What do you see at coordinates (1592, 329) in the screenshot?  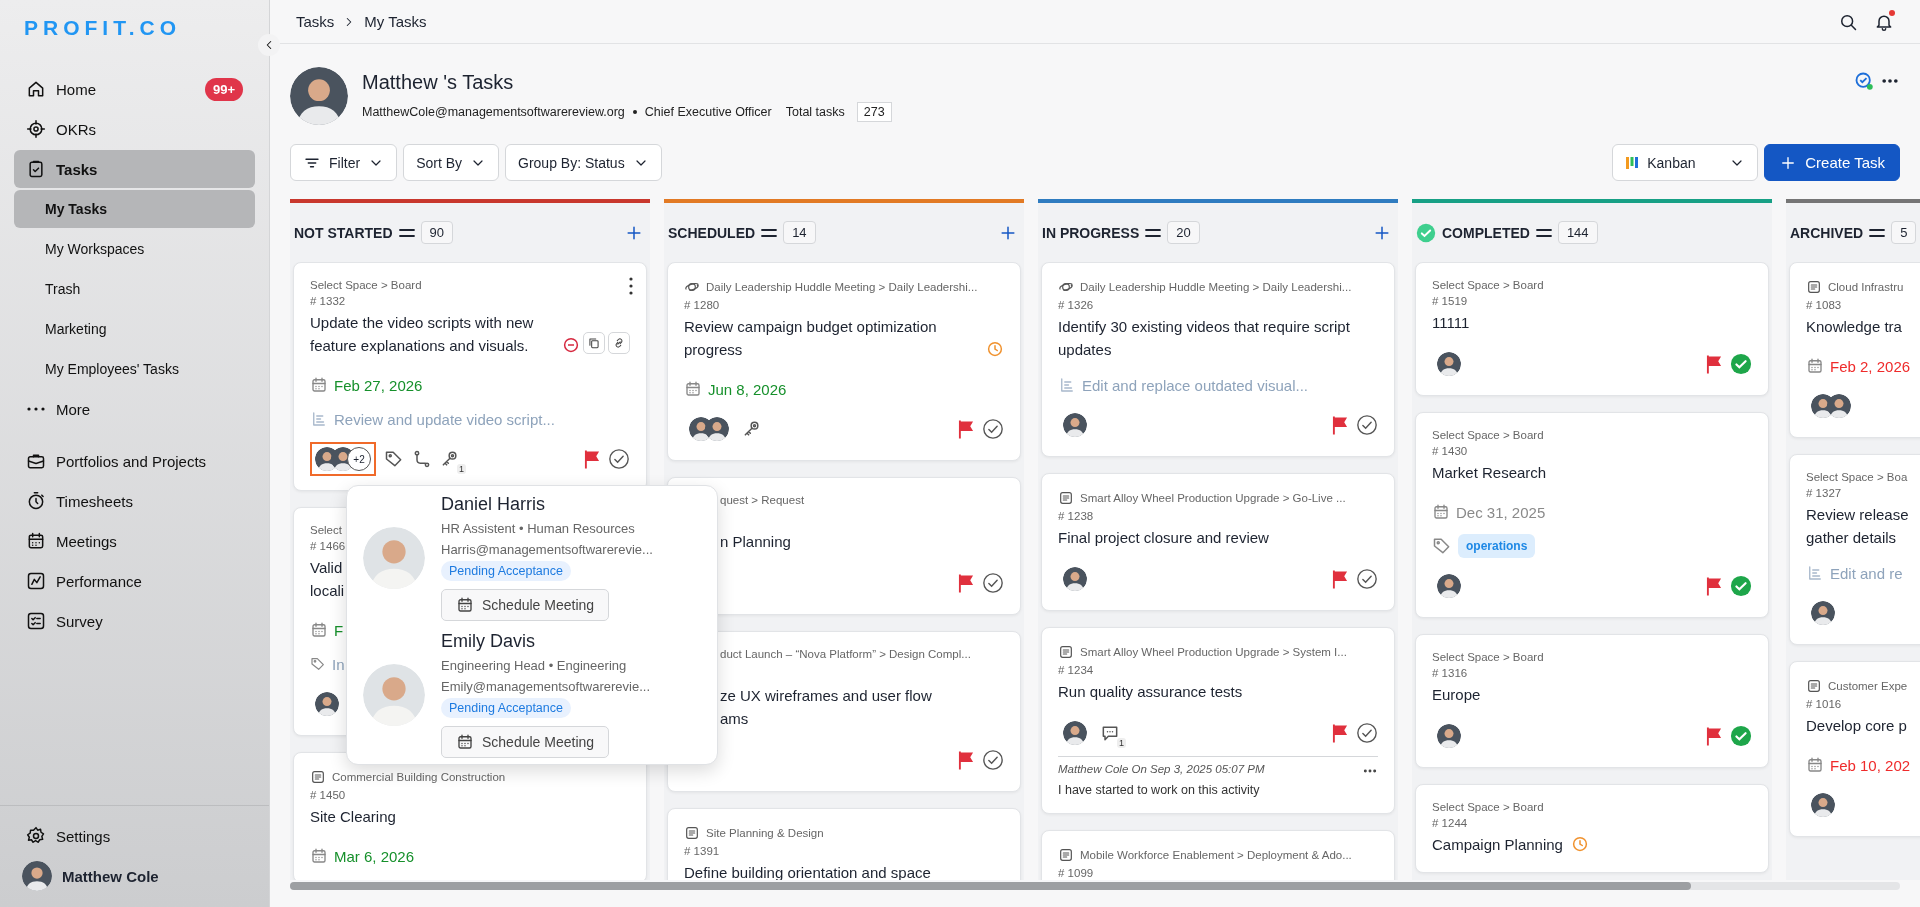 I see `task-card: Select Space > Board # 1519 11111` at bounding box center [1592, 329].